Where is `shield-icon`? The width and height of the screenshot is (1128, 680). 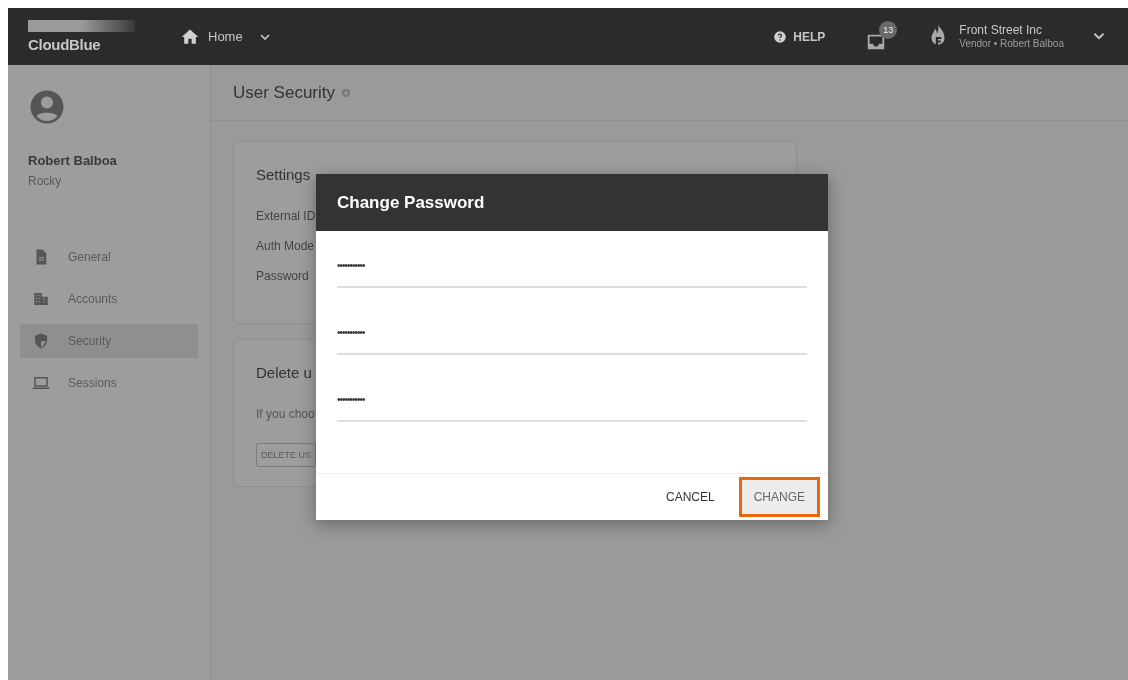
shield-icon is located at coordinates (41, 341).